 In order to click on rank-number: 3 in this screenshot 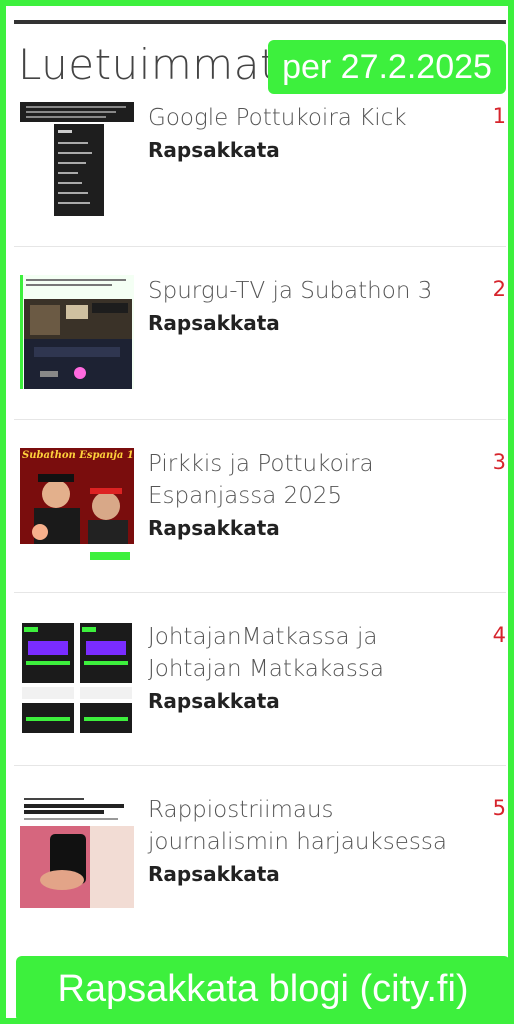, I will do `click(499, 462)`.